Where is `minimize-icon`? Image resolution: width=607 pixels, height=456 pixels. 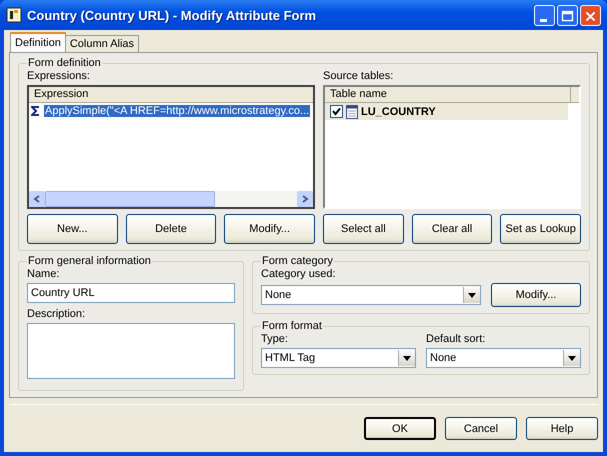
minimize-icon is located at coordinates (543, 20).